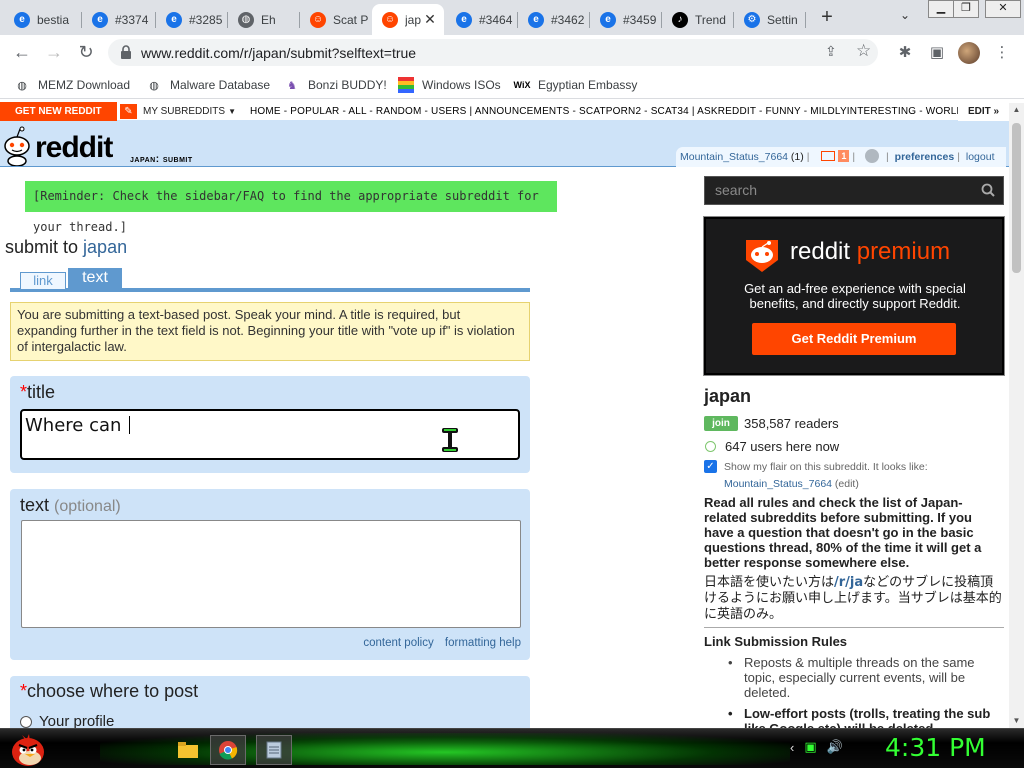  What do you see at coordinates (335, 85) in the screenshot?
I see `bookmark-bonzi-buddy: ♞ Bonzi BUDDY!` at bounding box center [335, 85].